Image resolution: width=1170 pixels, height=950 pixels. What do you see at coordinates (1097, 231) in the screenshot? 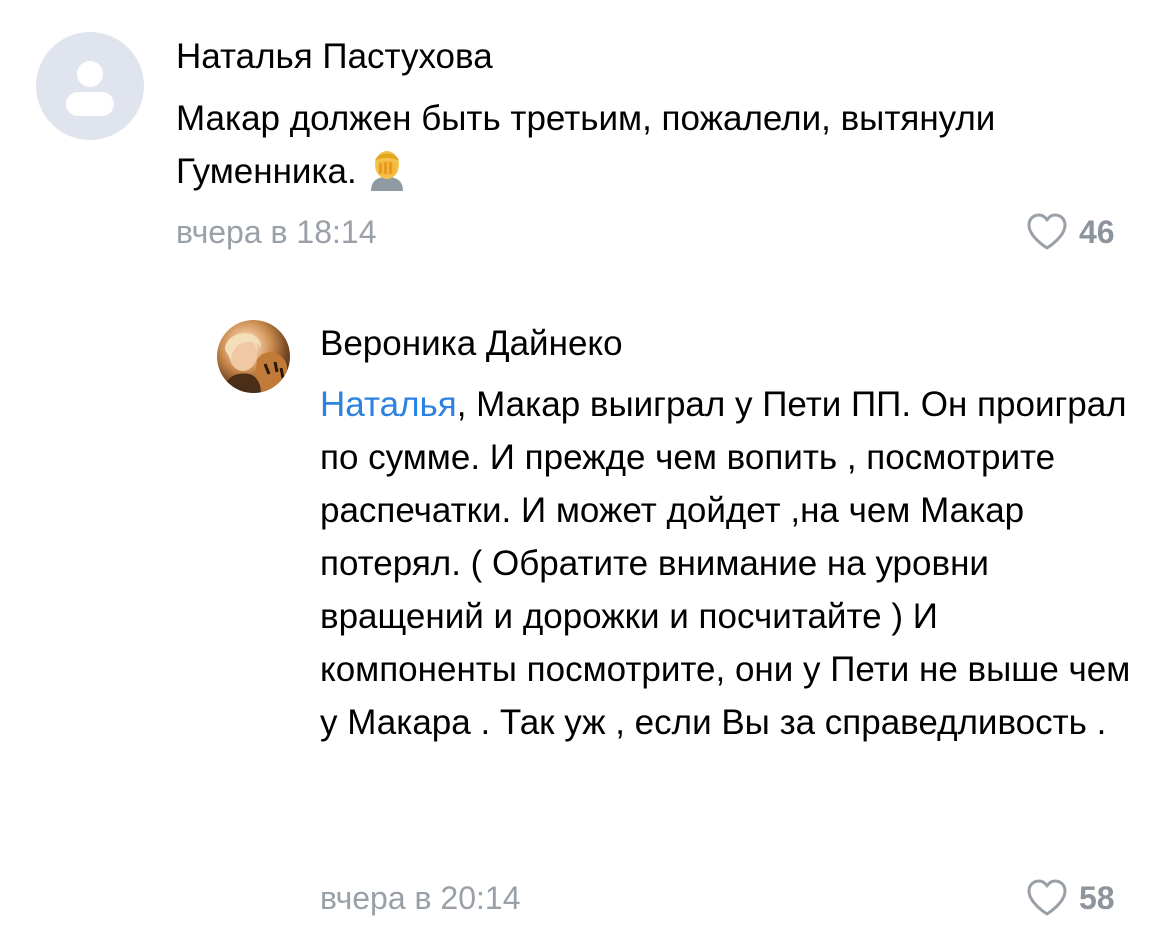
I see `like-count: 46` at bounding box center [1097, 231].